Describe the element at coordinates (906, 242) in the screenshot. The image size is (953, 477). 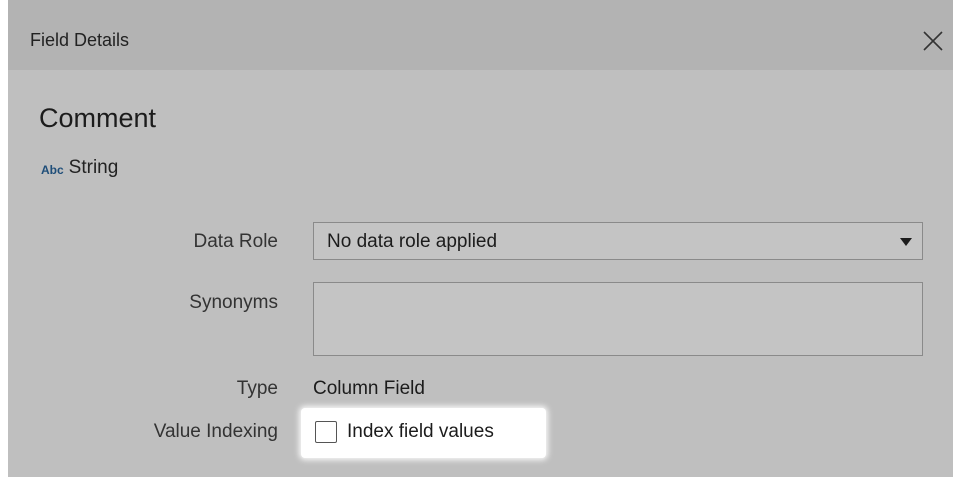
I see `dropdown-arrow-icon` at that location.